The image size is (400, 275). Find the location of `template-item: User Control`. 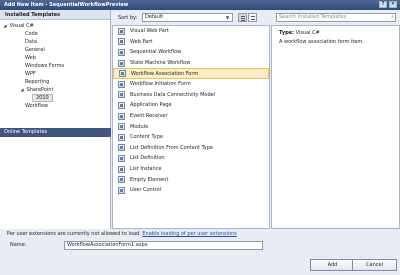

template-item: User Control is located at coordinates (191, 190).